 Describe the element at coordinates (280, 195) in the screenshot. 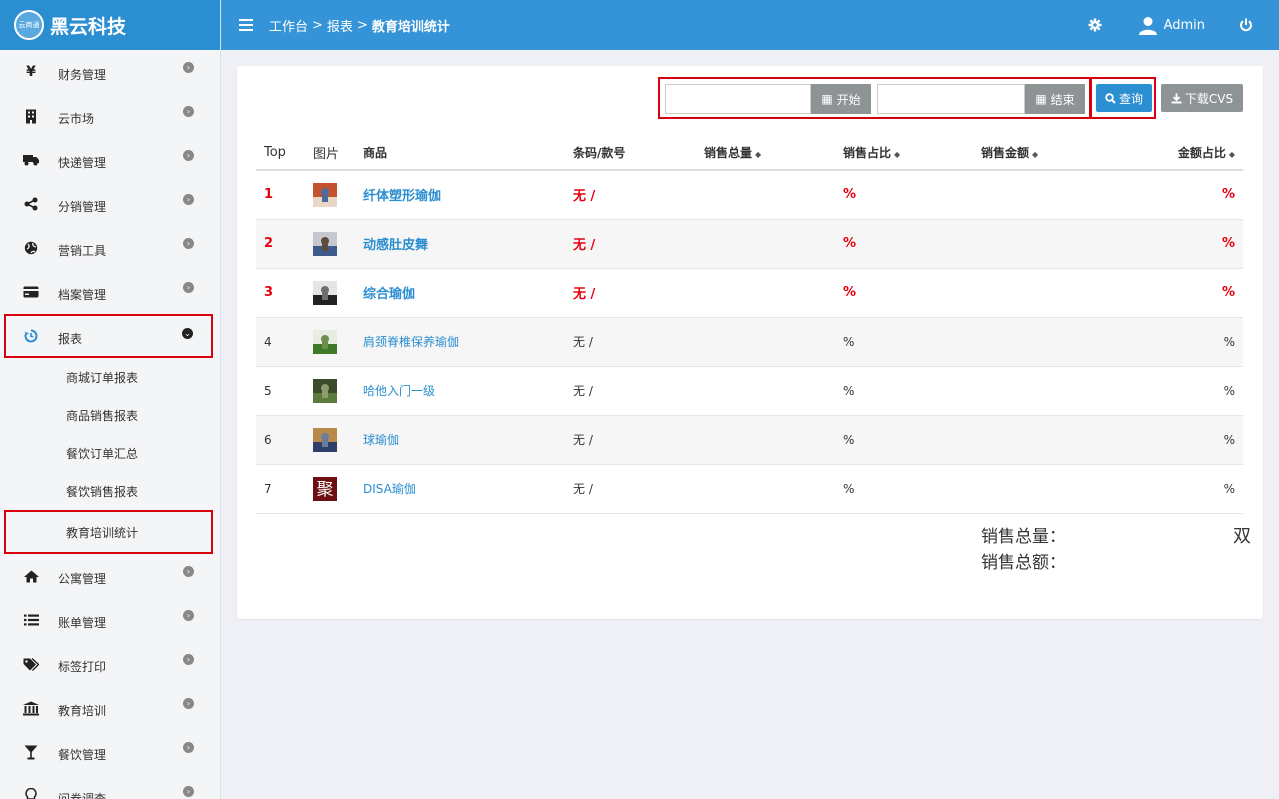

I see `rank-cell: 1` at that location.